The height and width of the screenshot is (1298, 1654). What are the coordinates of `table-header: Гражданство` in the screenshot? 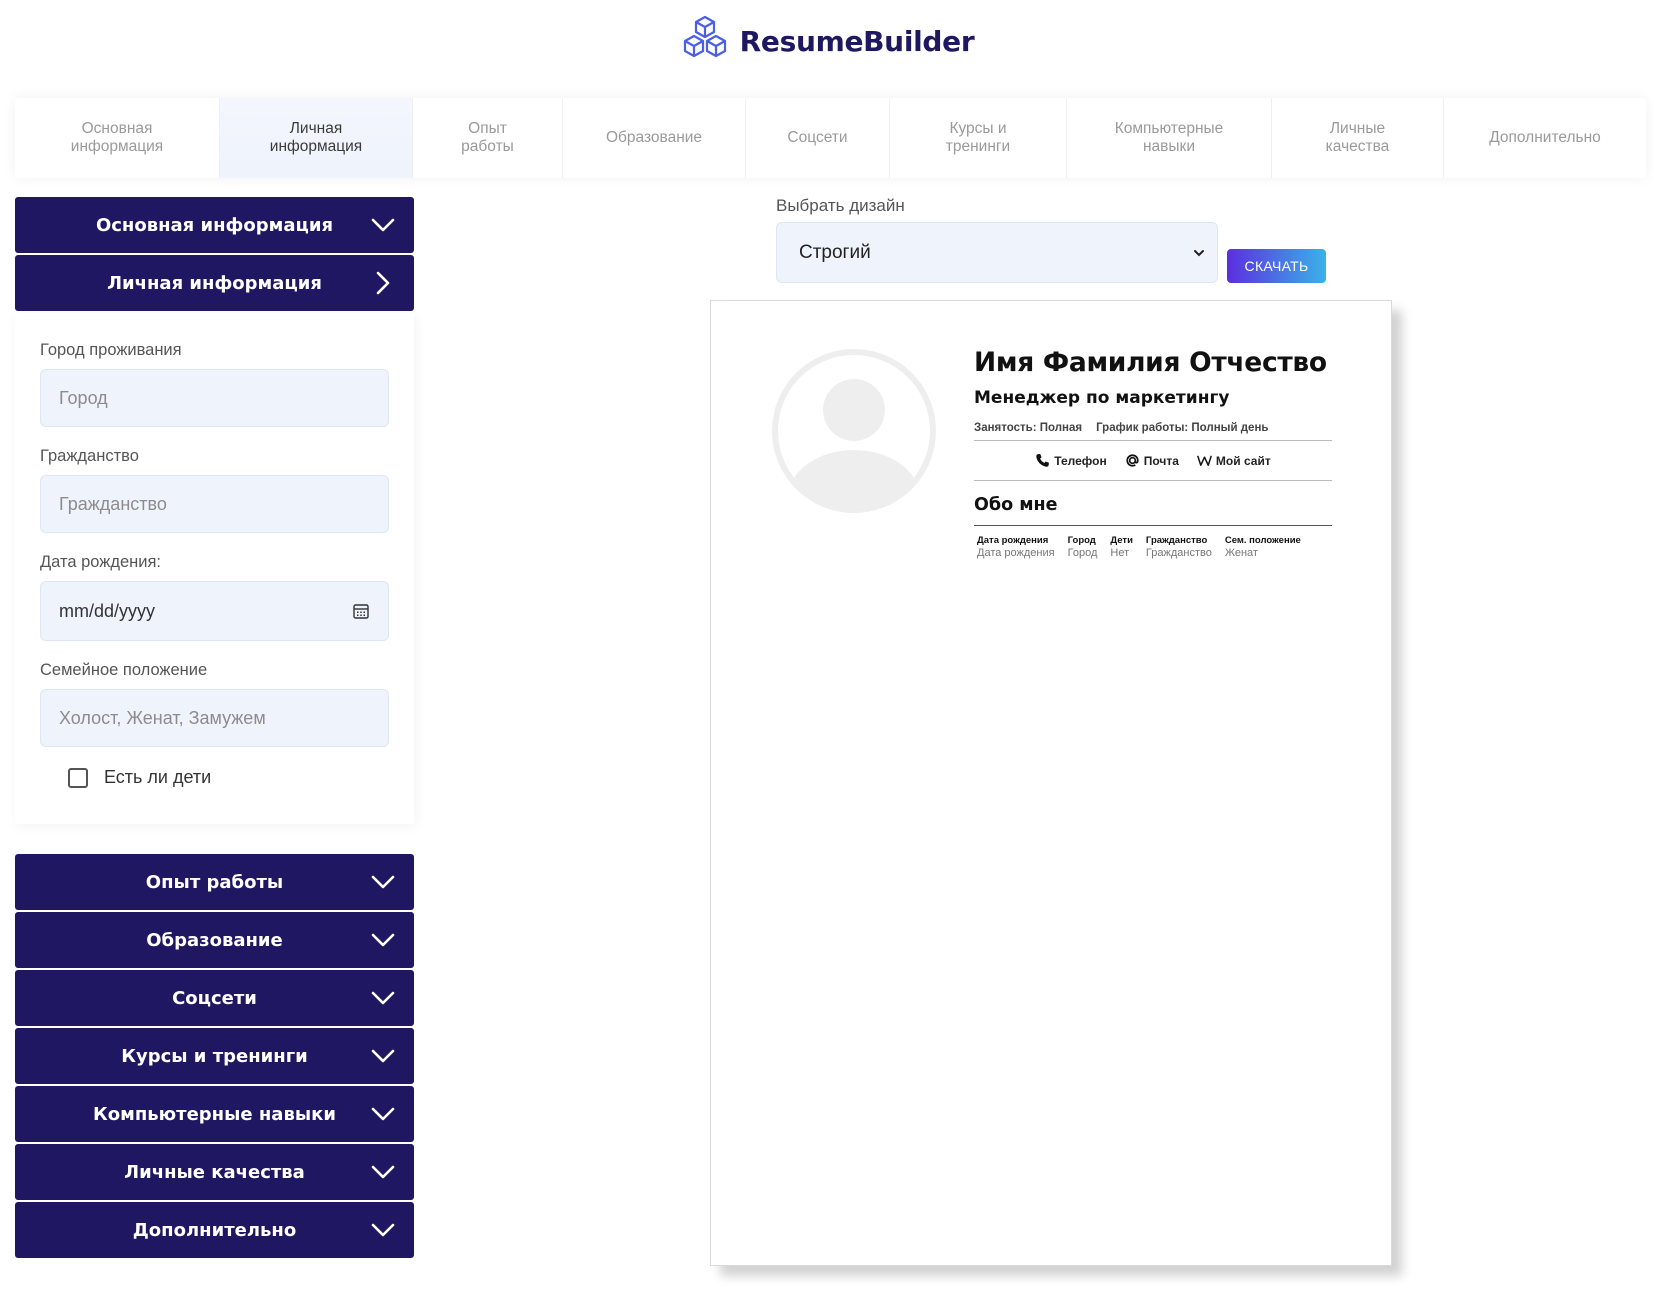 It's located at (1176, 540).